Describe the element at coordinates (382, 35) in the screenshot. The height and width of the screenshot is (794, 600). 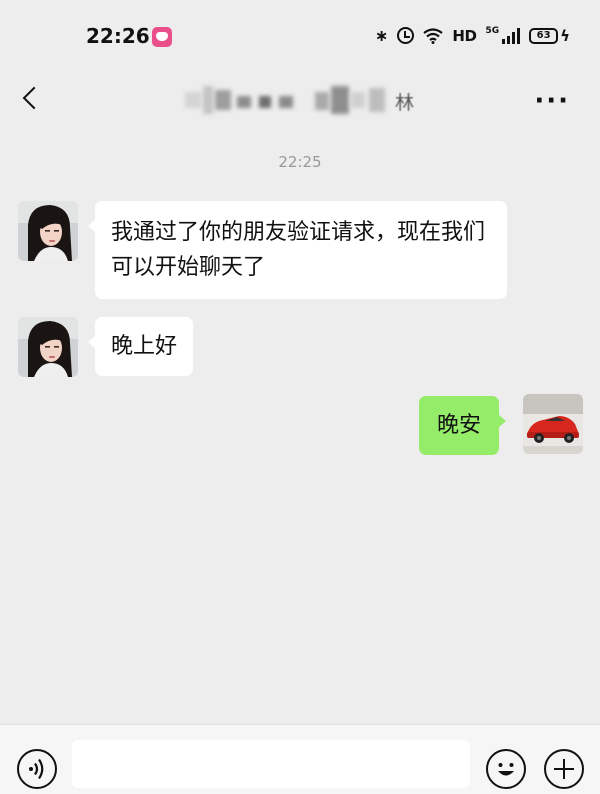
I see `bluetooth-icon: ∗` at that location.